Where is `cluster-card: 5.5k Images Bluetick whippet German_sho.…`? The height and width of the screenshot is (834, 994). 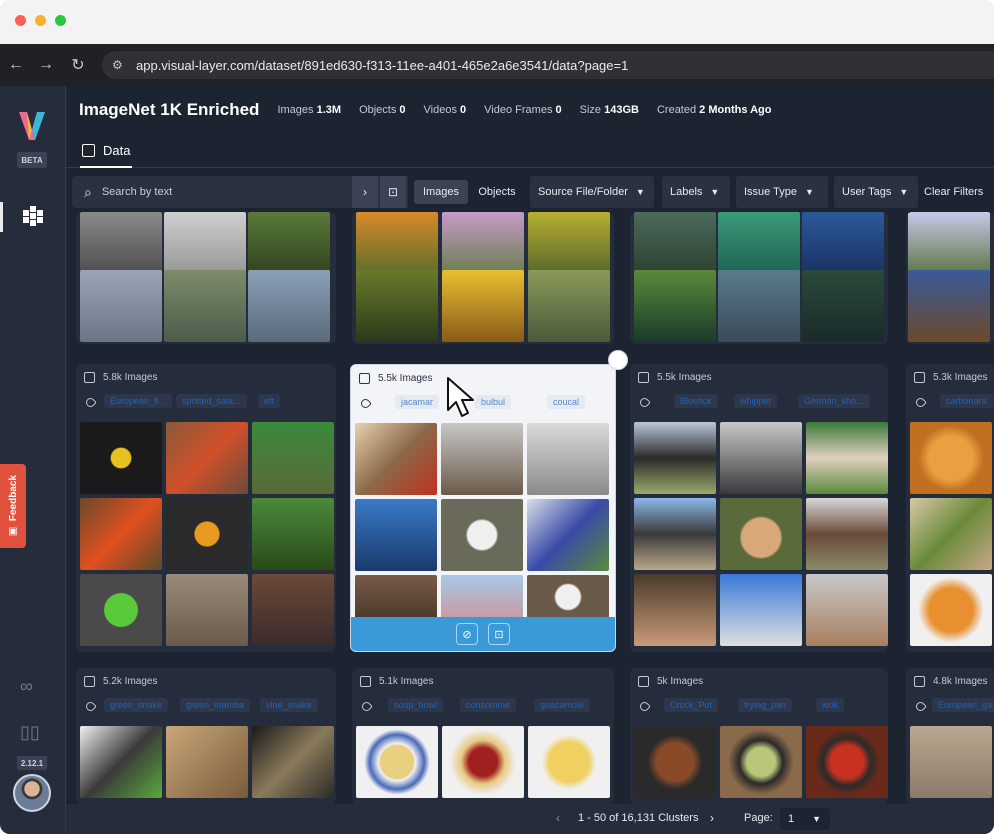 cluster-card: 5.5k Images Bluetick whippet German_sho.… is located at coordinates (759, 508).